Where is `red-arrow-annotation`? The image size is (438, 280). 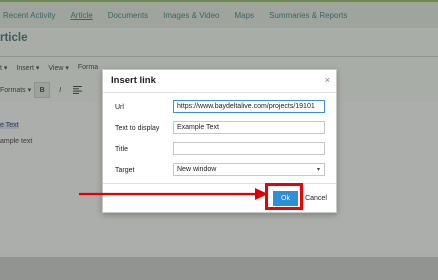 red-arrow-annotation is located at coordinates (173, 194).